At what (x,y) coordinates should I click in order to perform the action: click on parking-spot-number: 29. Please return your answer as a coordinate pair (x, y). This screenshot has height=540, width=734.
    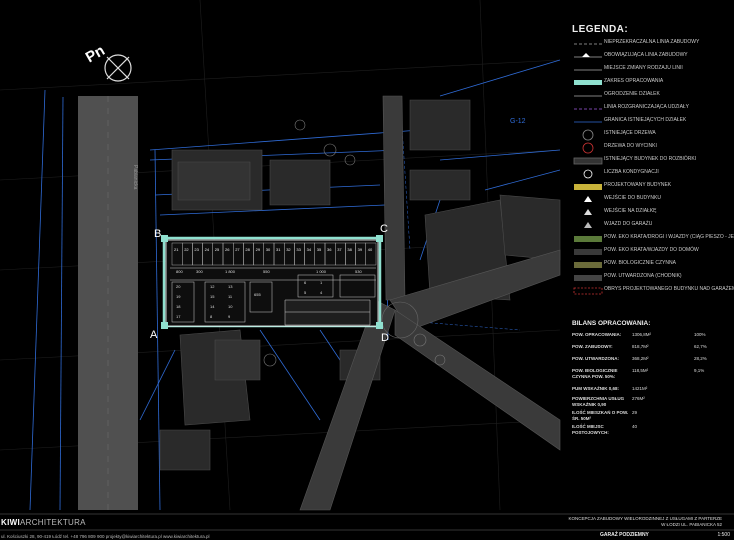
    Looking at the image, I should click on (258, 249).